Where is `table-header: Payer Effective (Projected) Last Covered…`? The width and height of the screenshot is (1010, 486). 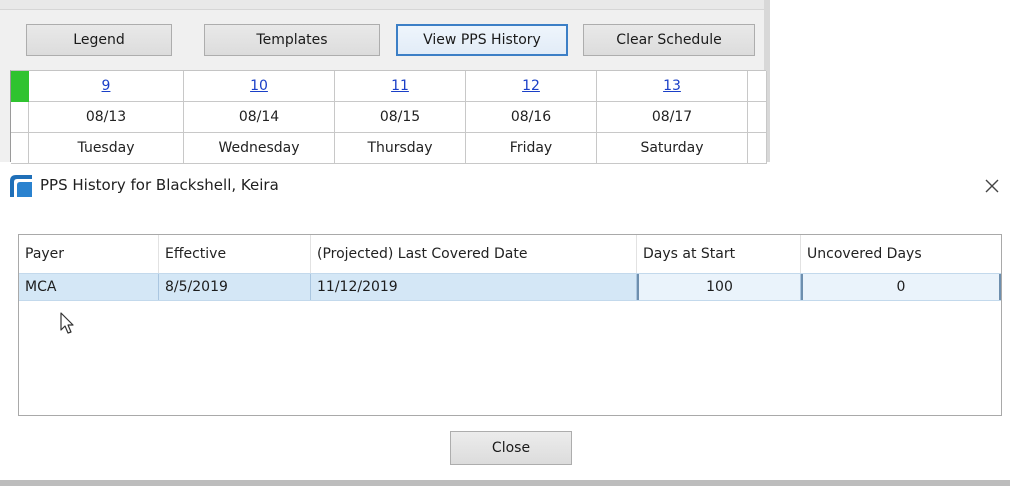 table-header: Payer Effective (Projected) Last Covered… is located at coordinates (510, 254).